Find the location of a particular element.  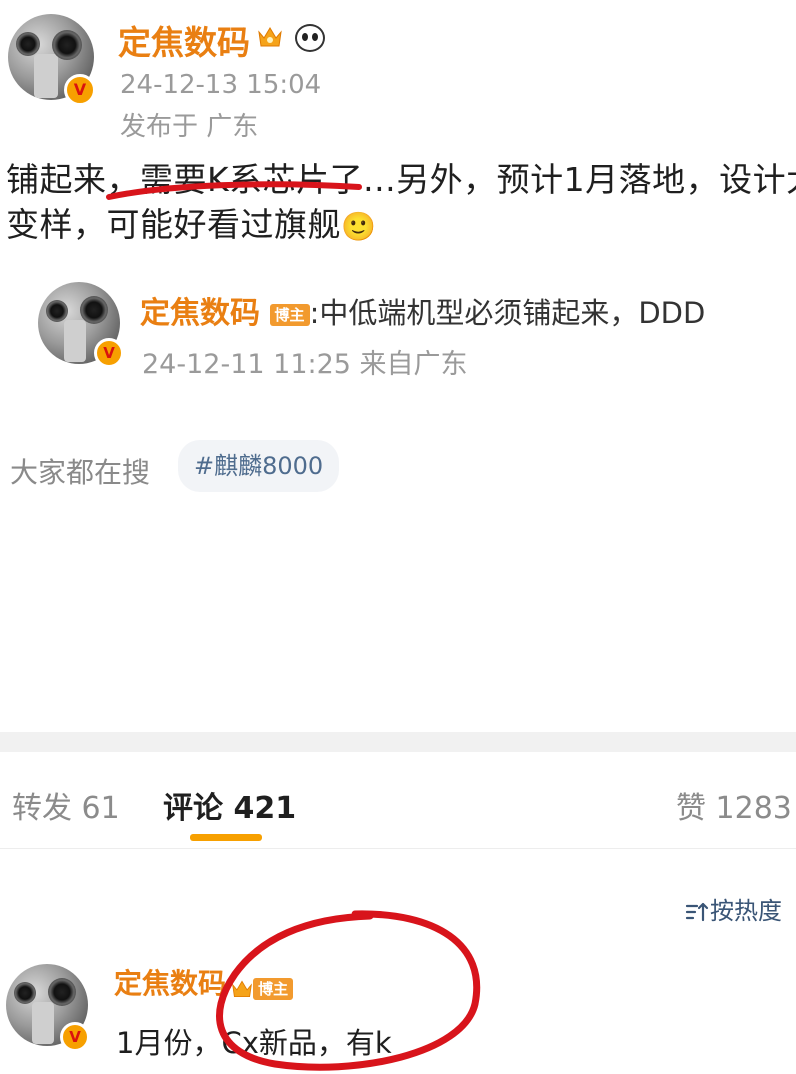

quoted-meta: 24-12-11 11:25 来自广东 is located at coordinates (305, 364).